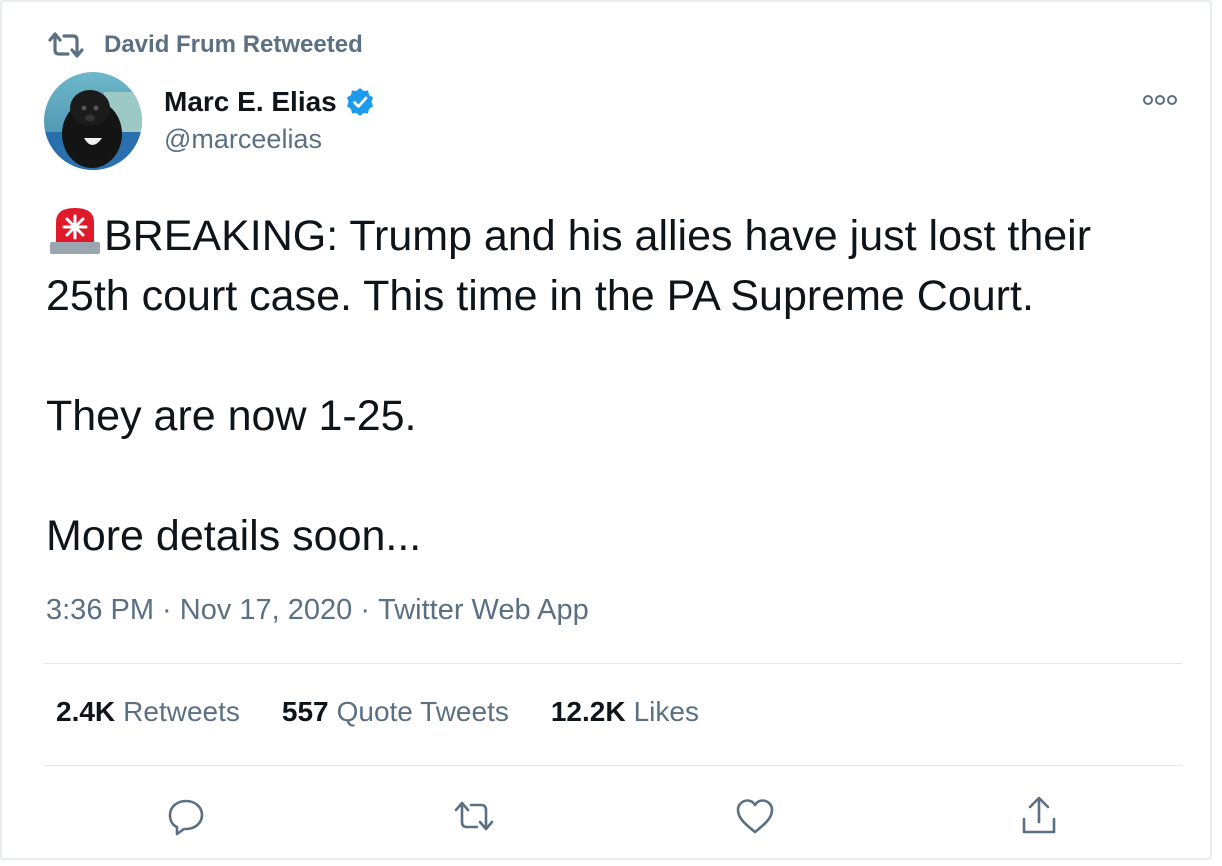 The height and width of the screenshot is (866, 1222). Describe the element at coordinates (588, 711) in the screenshot. I see `likes-count: 12.2K` at that location.